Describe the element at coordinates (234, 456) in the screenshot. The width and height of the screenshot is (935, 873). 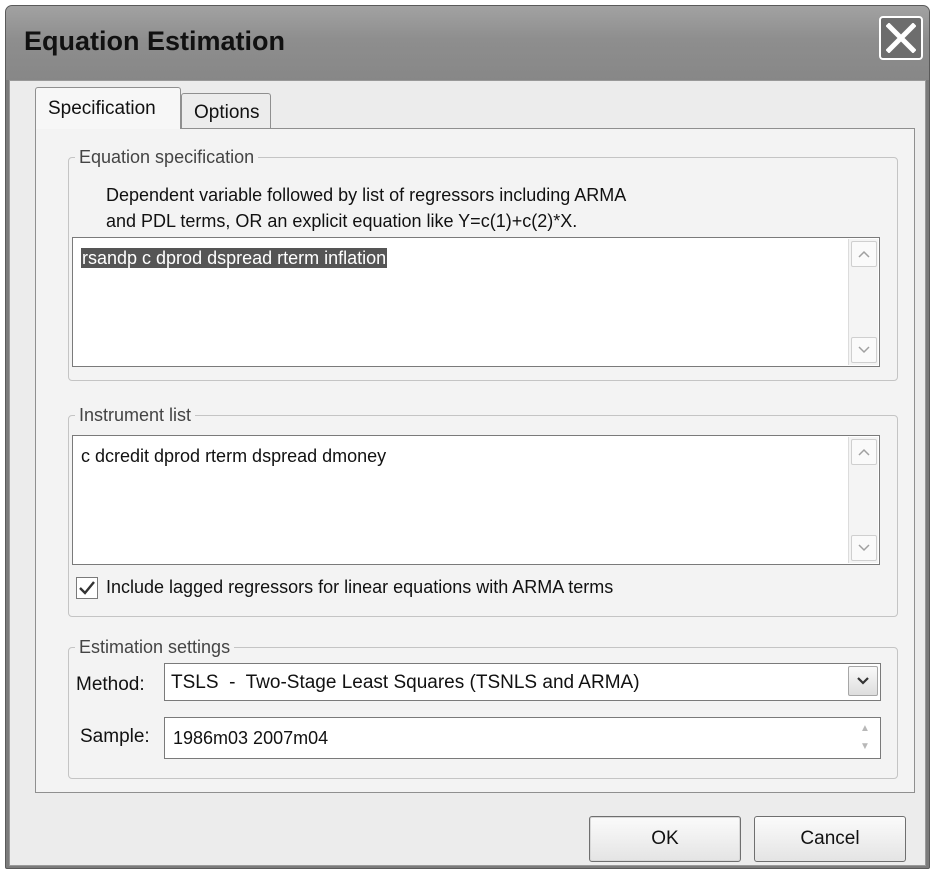
I see `instrument-list-text: c dcredit dprod rterm dspread dmoney` at that location.